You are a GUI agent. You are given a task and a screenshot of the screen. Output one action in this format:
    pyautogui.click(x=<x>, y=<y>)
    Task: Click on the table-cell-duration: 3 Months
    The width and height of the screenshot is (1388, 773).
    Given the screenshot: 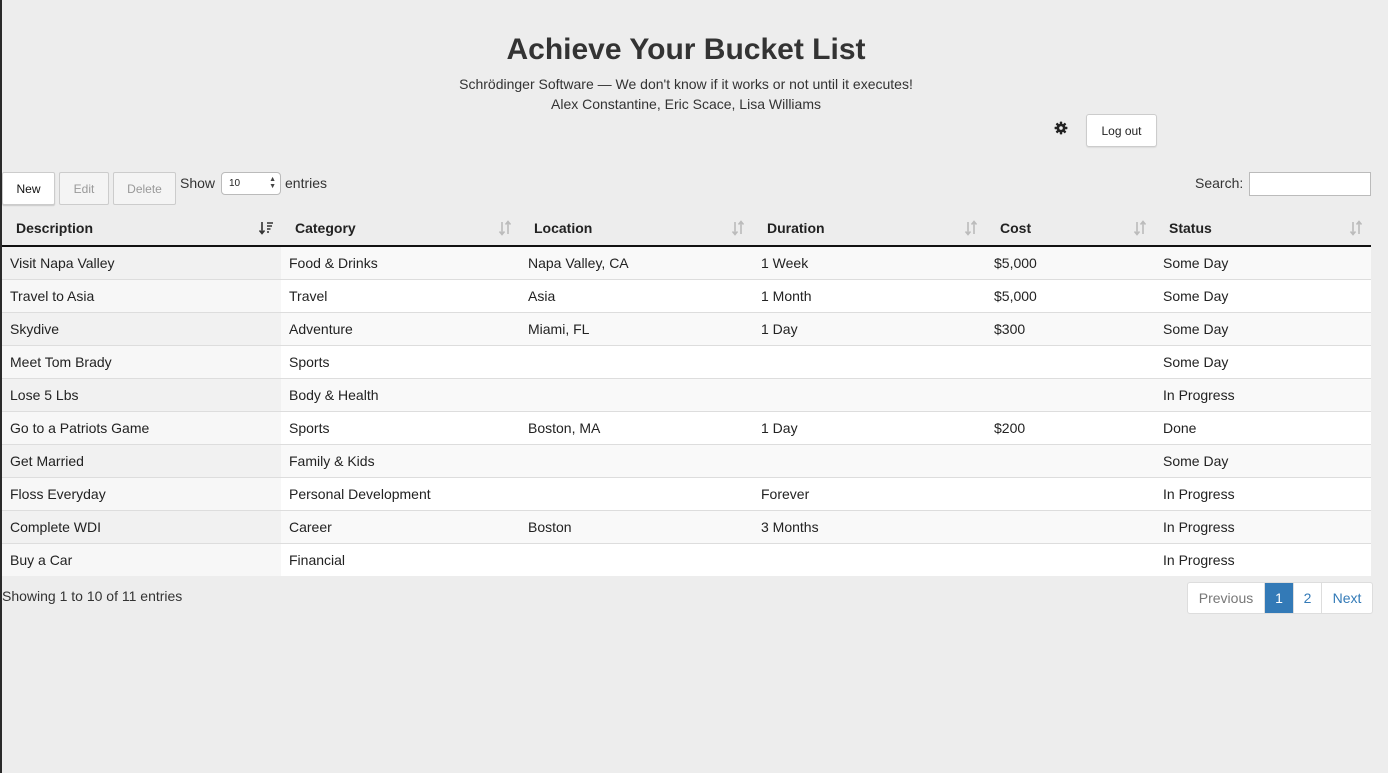 What is the action you would take?
    pyautogui.click(x=869, y=526)
    